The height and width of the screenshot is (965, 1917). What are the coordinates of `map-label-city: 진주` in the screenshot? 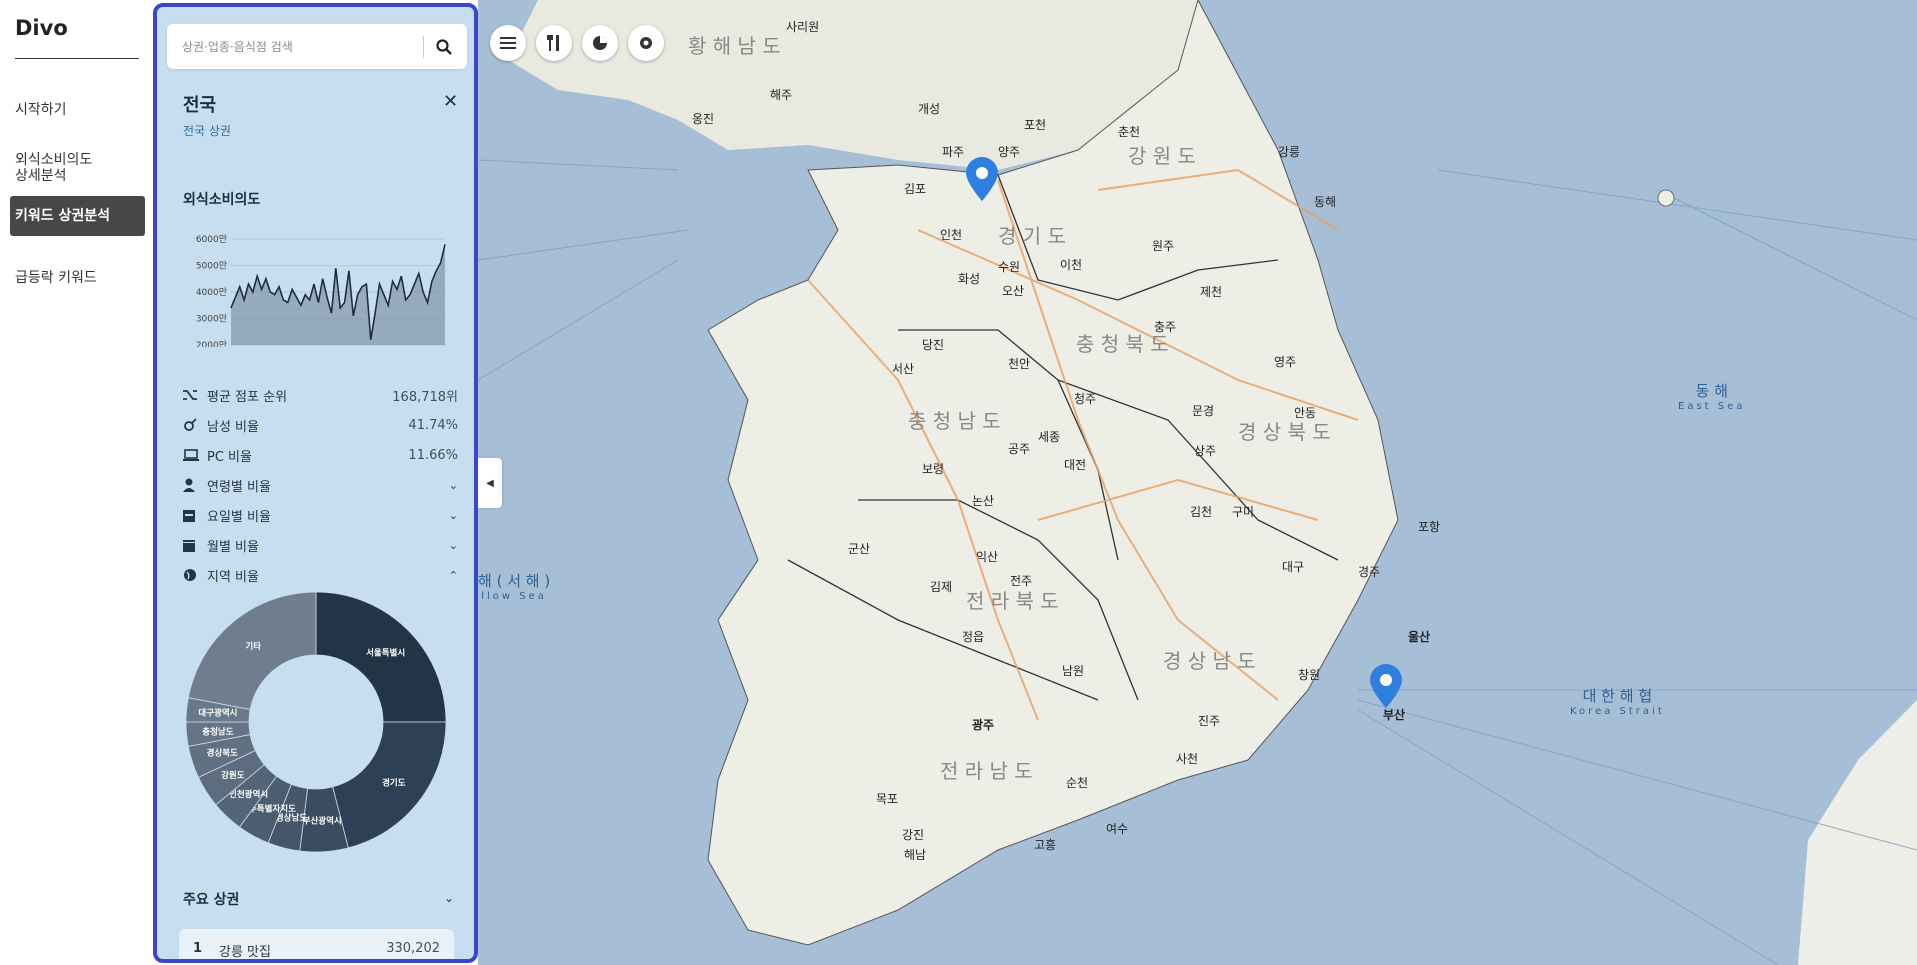 It's located at (1209, 721).